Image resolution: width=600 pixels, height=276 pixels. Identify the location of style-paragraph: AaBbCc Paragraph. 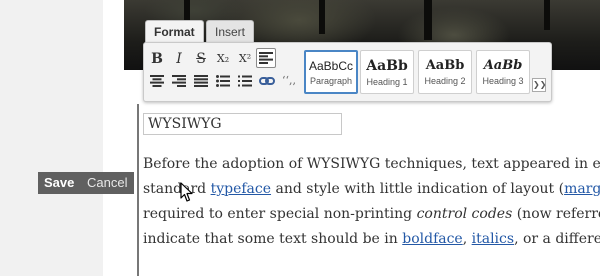
(331, 72).